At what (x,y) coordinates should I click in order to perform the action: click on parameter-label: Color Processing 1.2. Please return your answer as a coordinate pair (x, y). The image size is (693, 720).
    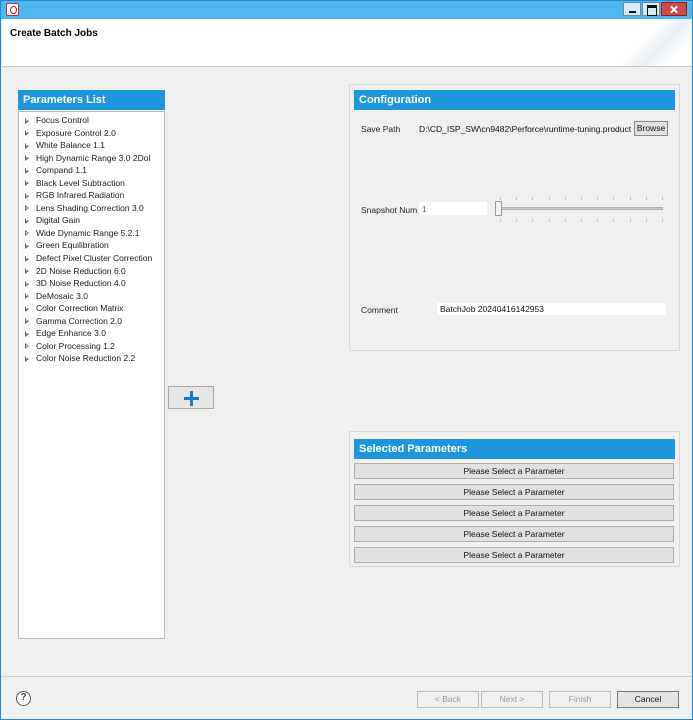
    Looking at the image, I should click on (75, 345).